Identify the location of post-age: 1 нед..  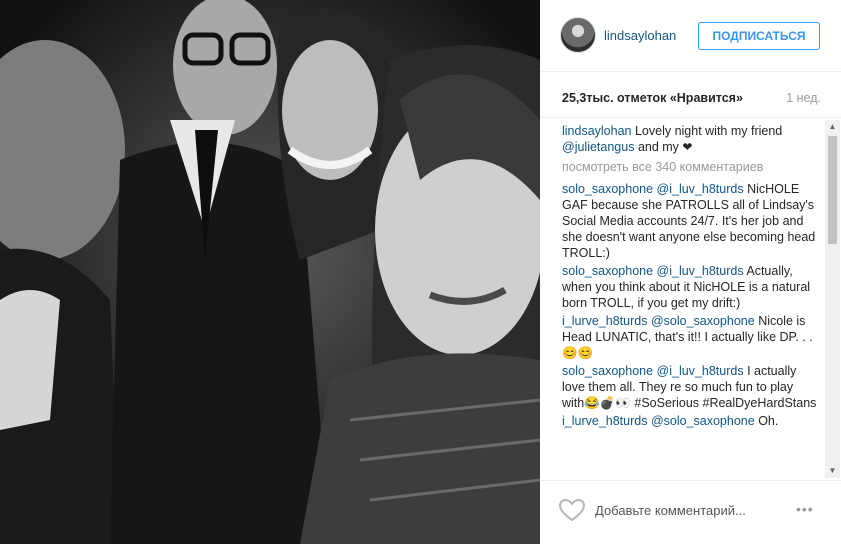
(803, 98).